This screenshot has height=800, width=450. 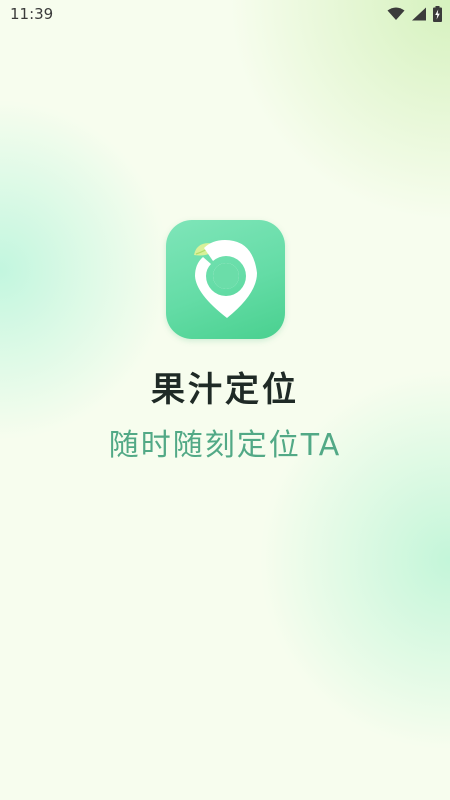 What do you see at coordinates (225, 390) in the screenshot?
I see `app-name: 果汁定位` at bounding box center [225, 390].